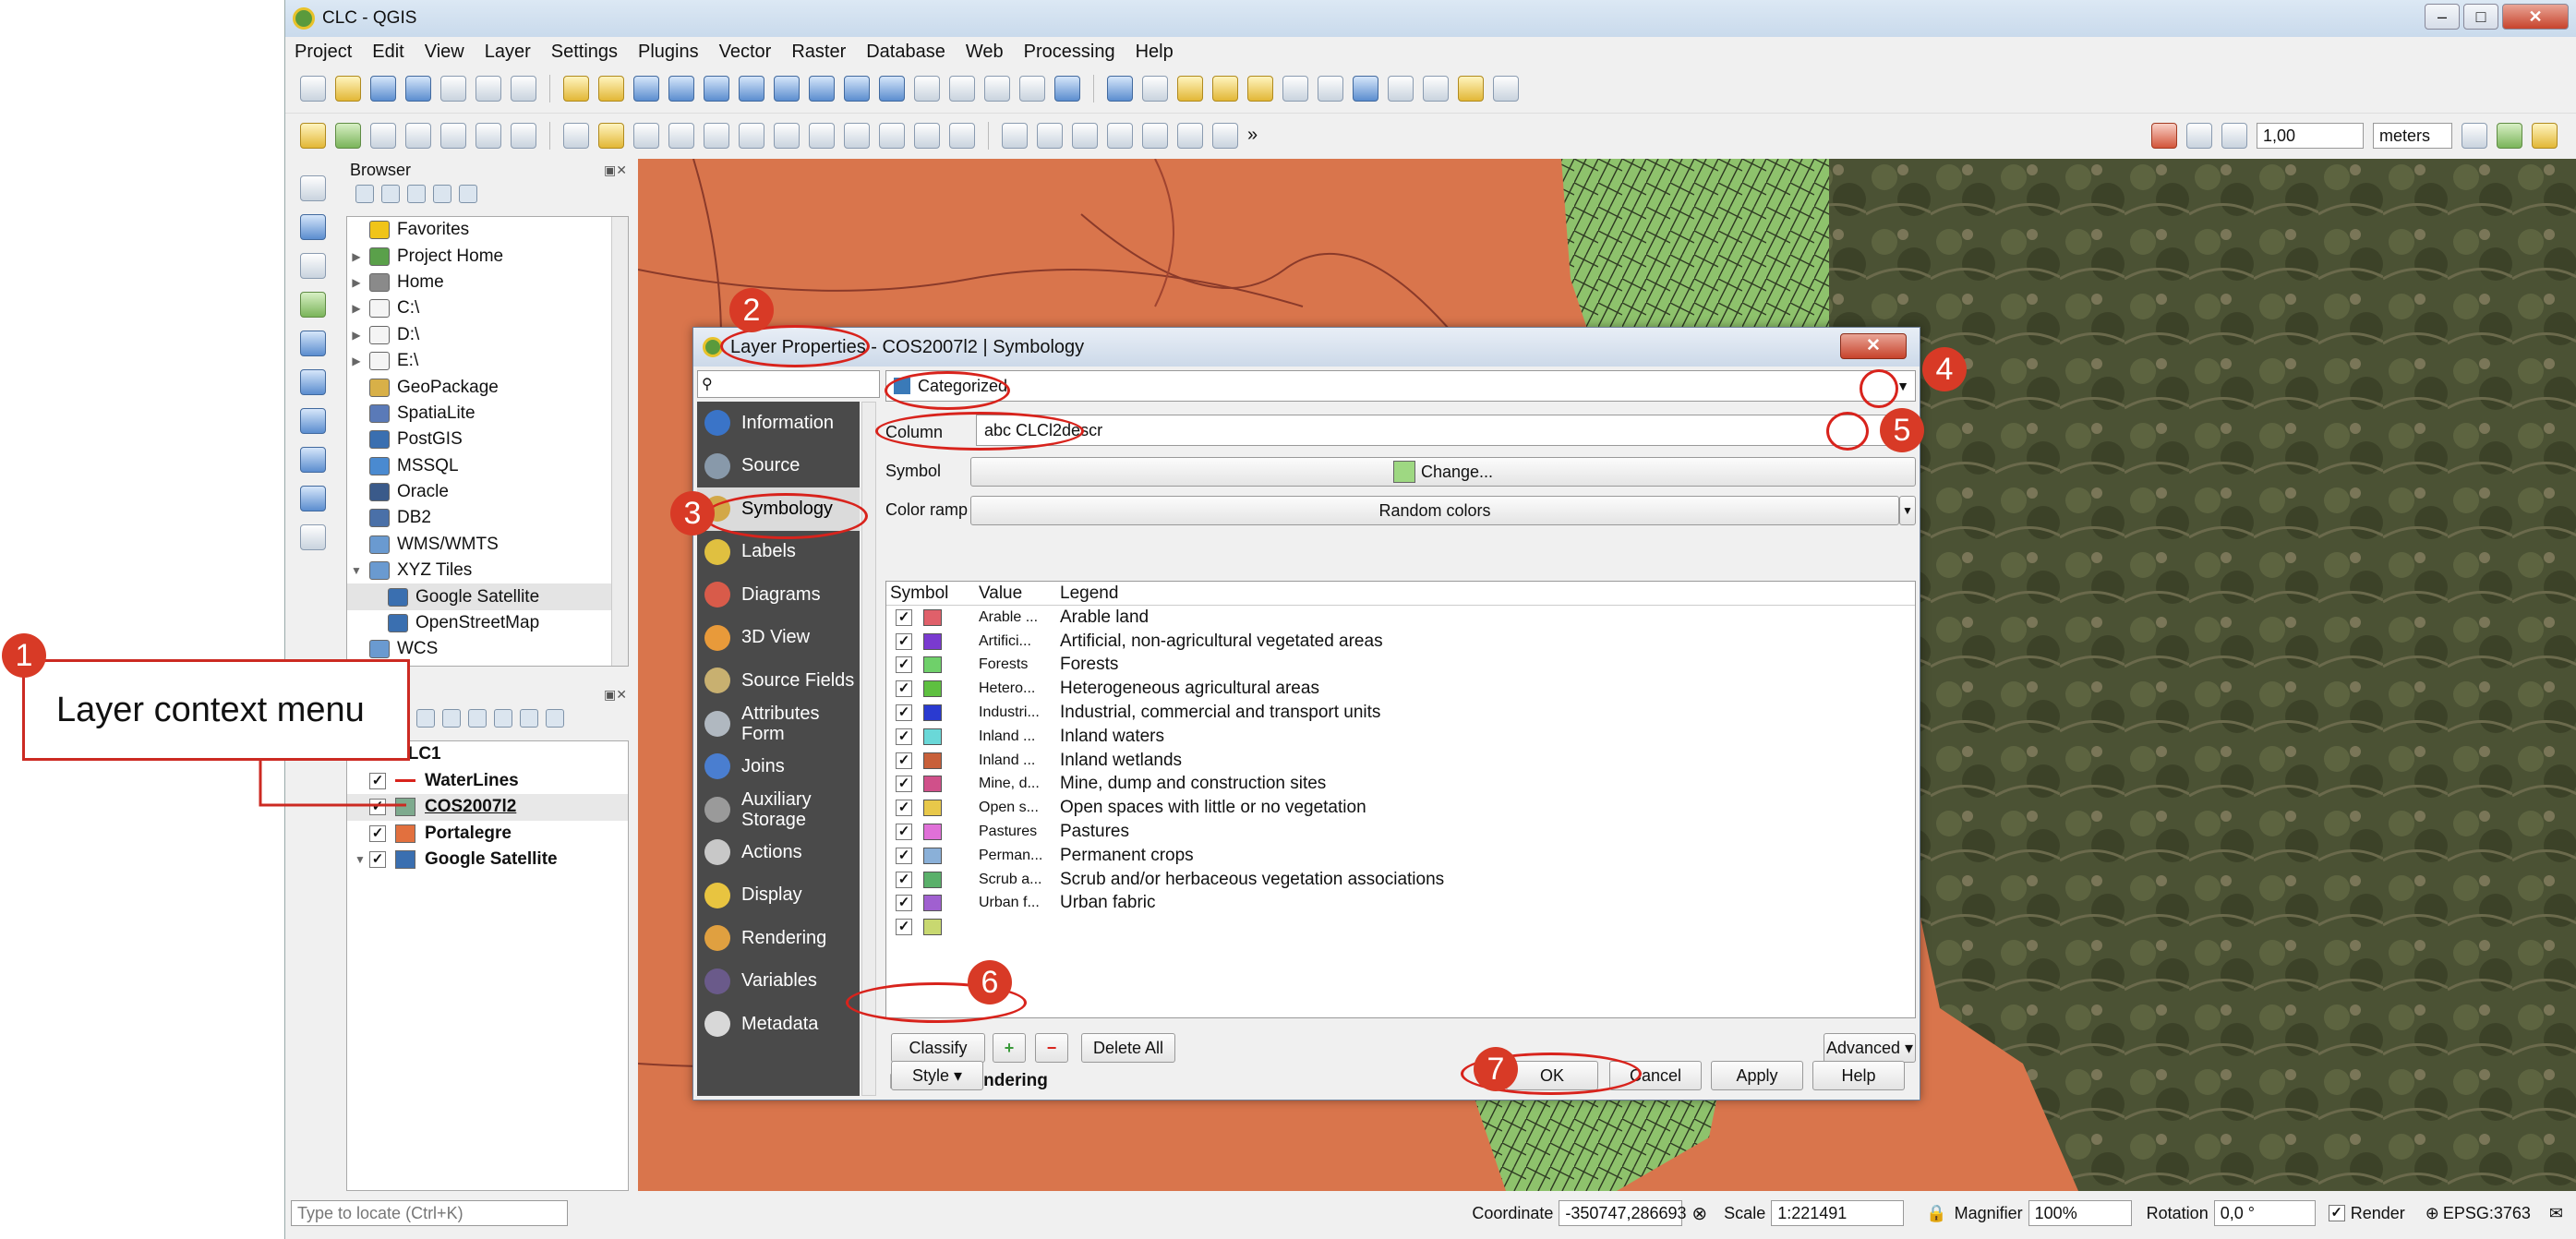 This screenshot has height=1239, width=2576. I want to click on highlight-ring-column-dropdown, so click(1847, 431).